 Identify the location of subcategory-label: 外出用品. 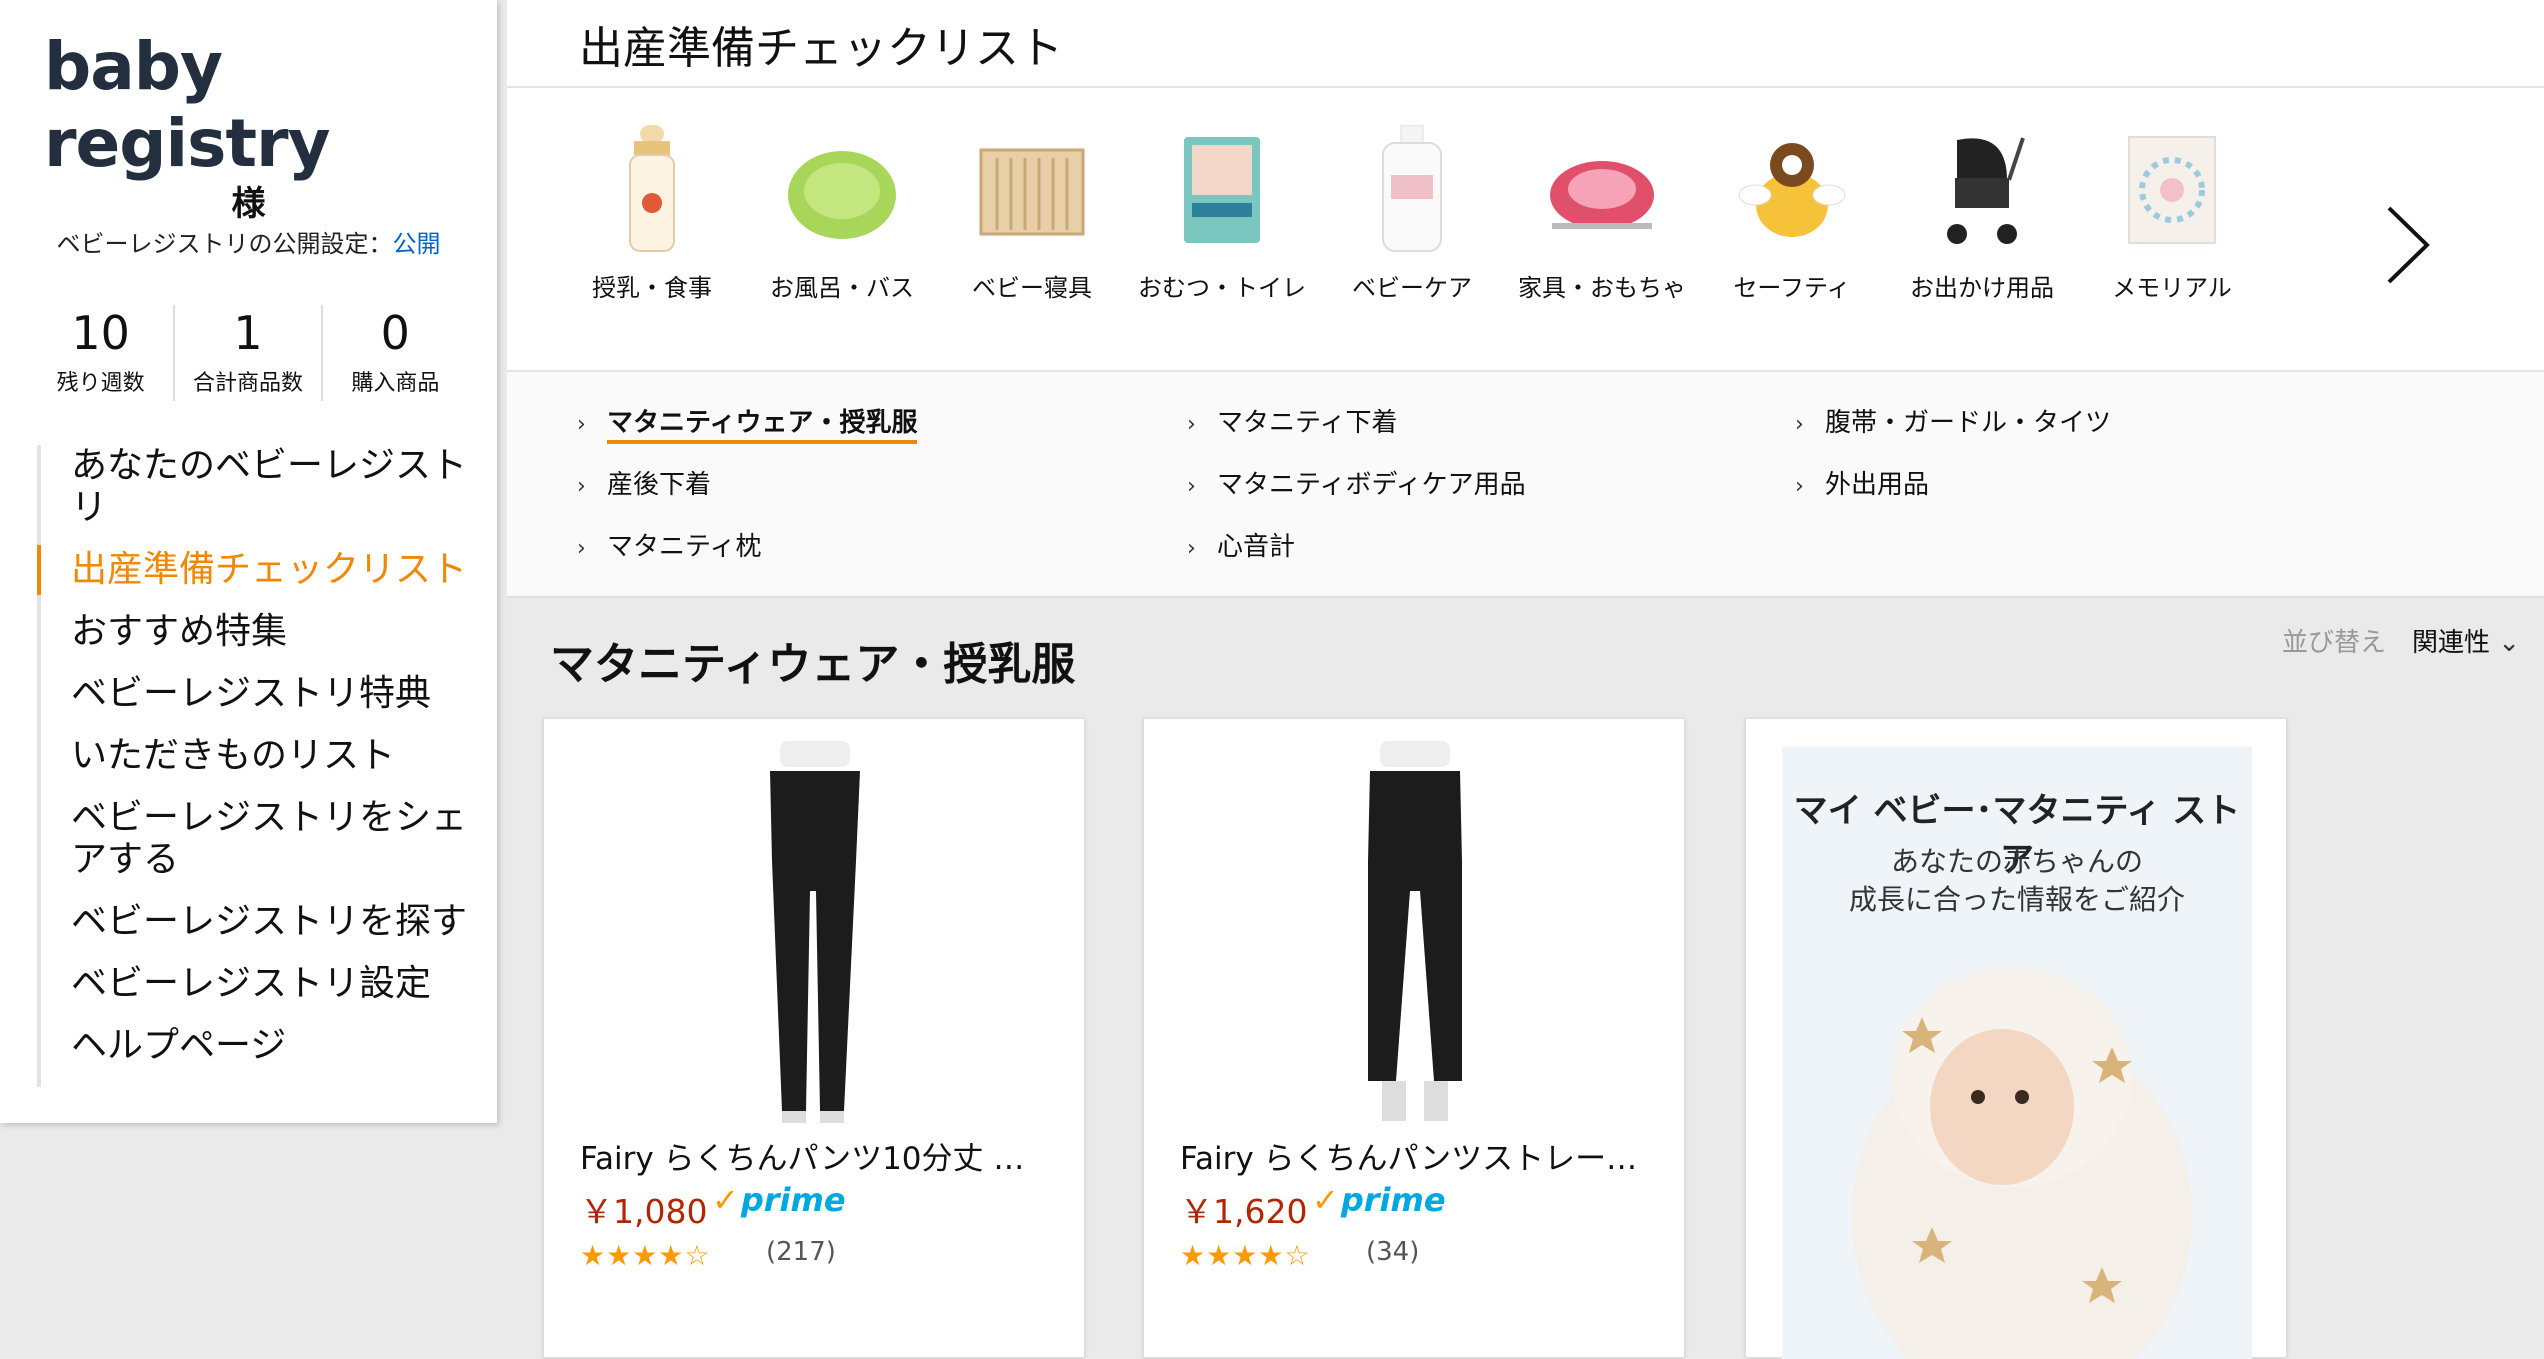
(1877, 485).